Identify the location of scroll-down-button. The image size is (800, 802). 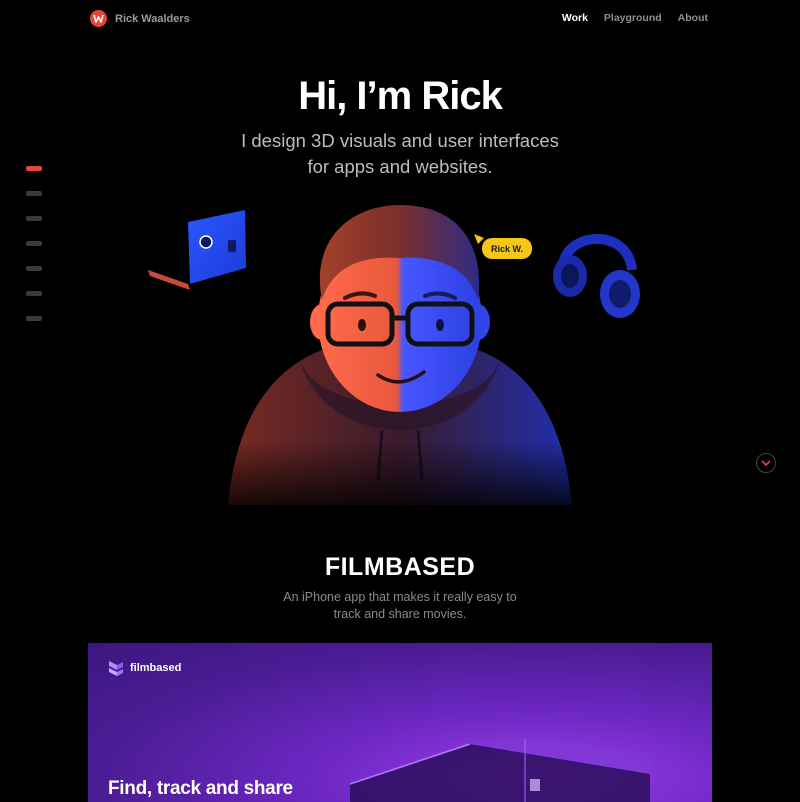
(766, 463).